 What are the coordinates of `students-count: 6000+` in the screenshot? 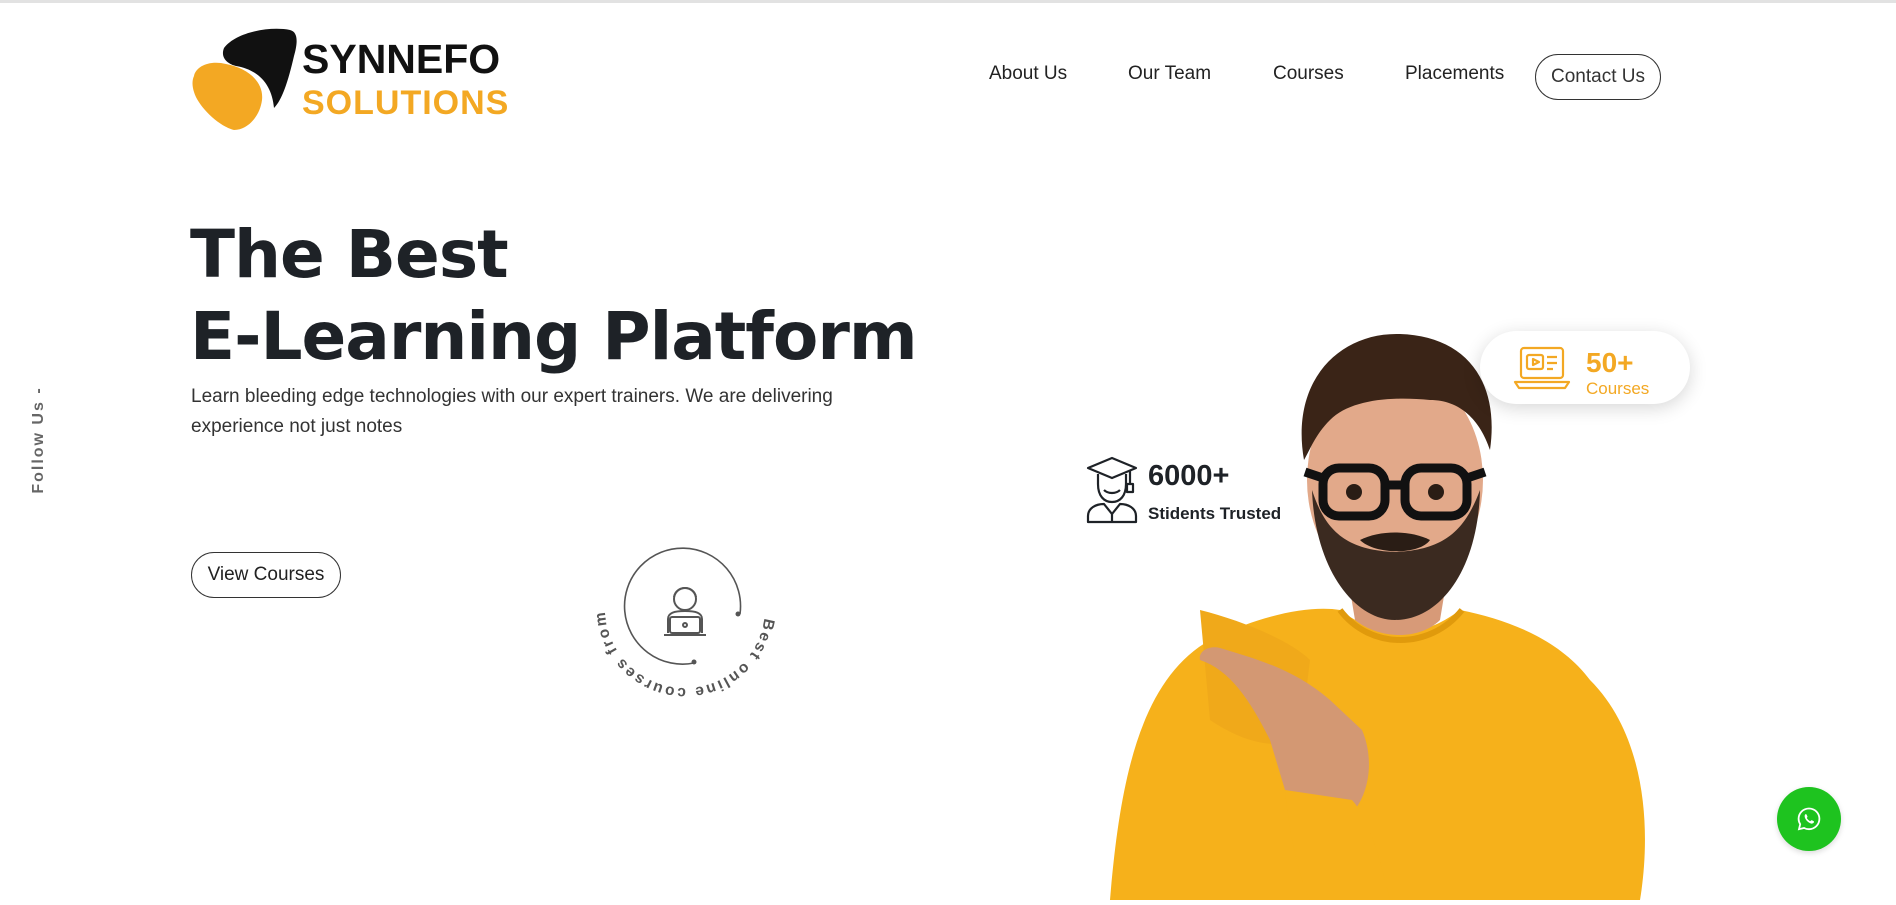 It's located at (1189, 476).